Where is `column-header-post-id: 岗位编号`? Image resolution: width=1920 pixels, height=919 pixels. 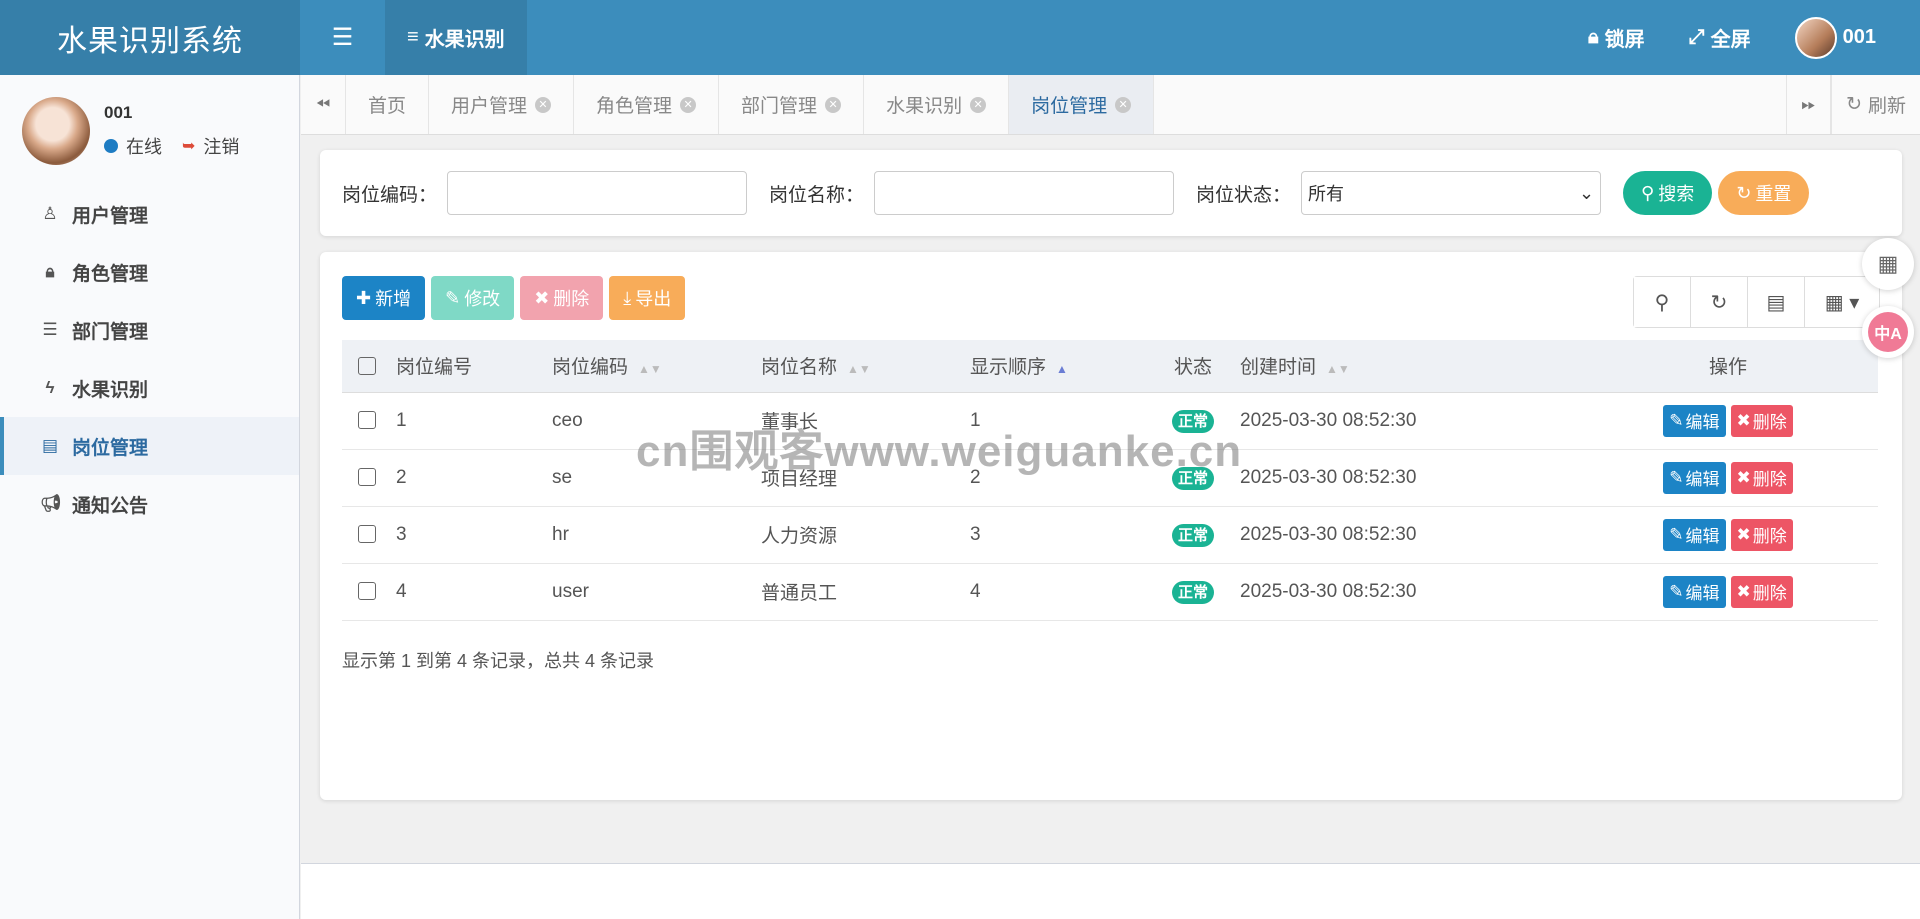 column-header-post-id: 岗位编号 is located at coordinates (434, 367).